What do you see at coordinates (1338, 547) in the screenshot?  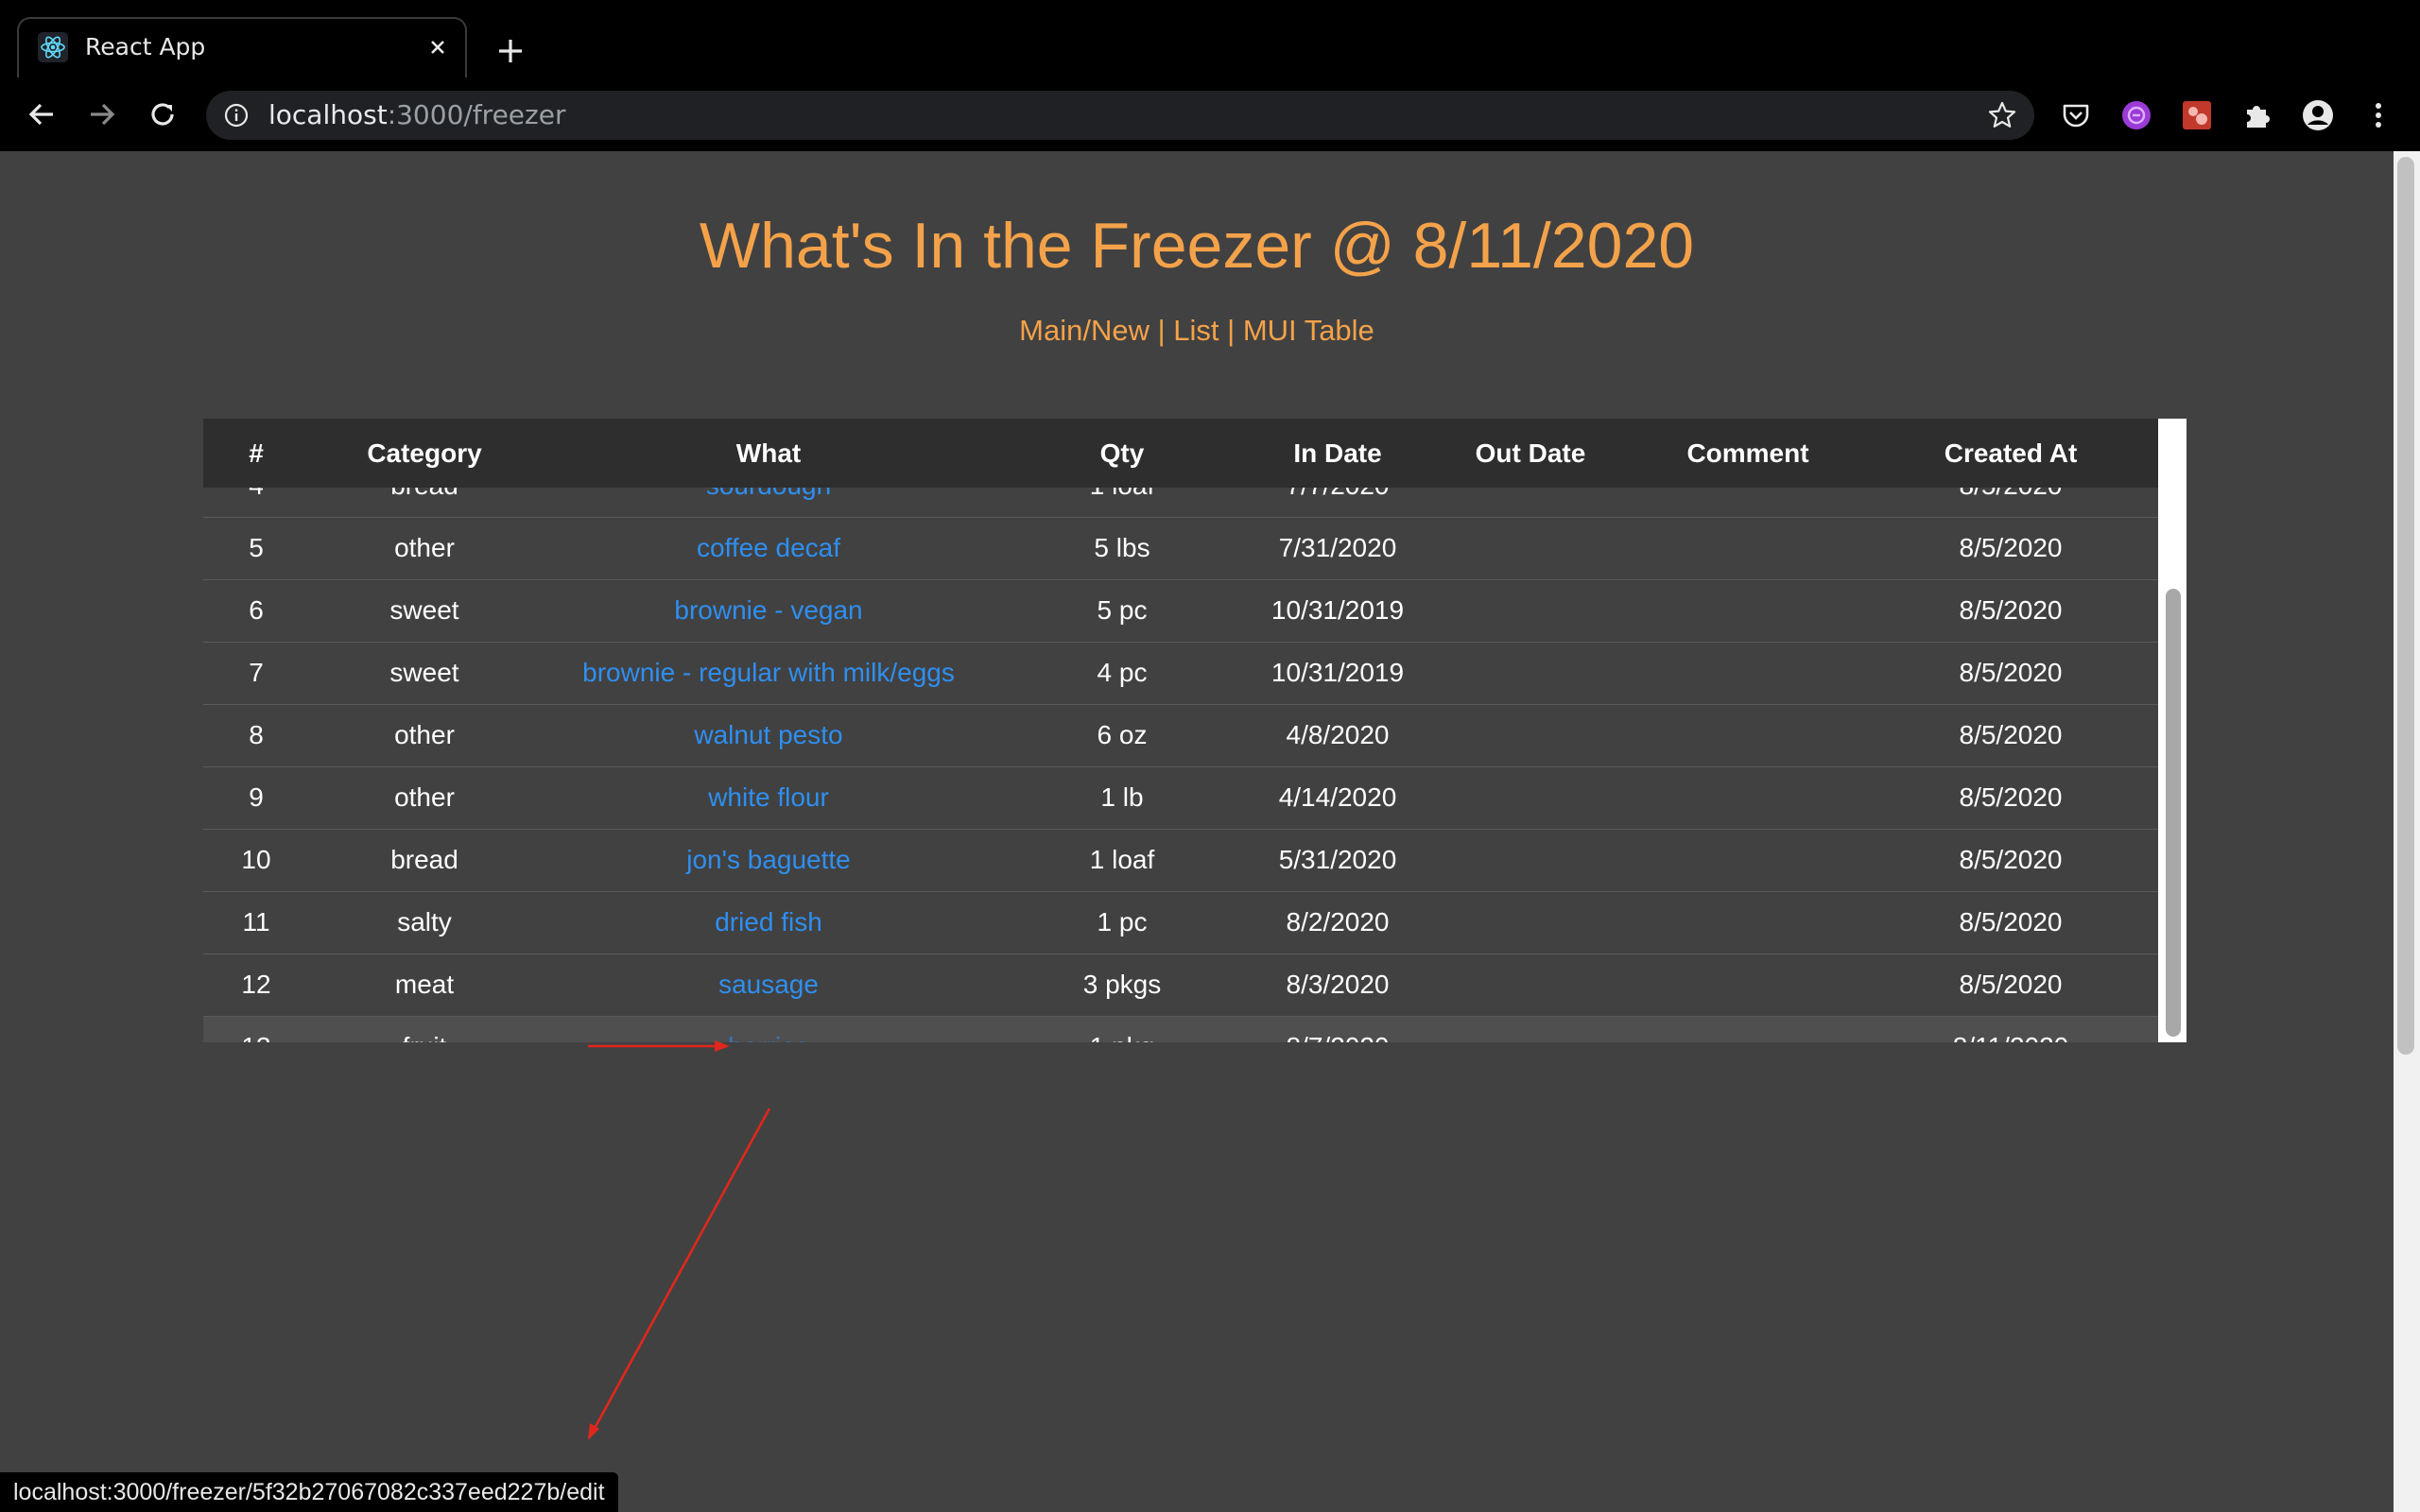 I see `cell-in-date: 7/31/2020` at bounding box center [1338, 547].